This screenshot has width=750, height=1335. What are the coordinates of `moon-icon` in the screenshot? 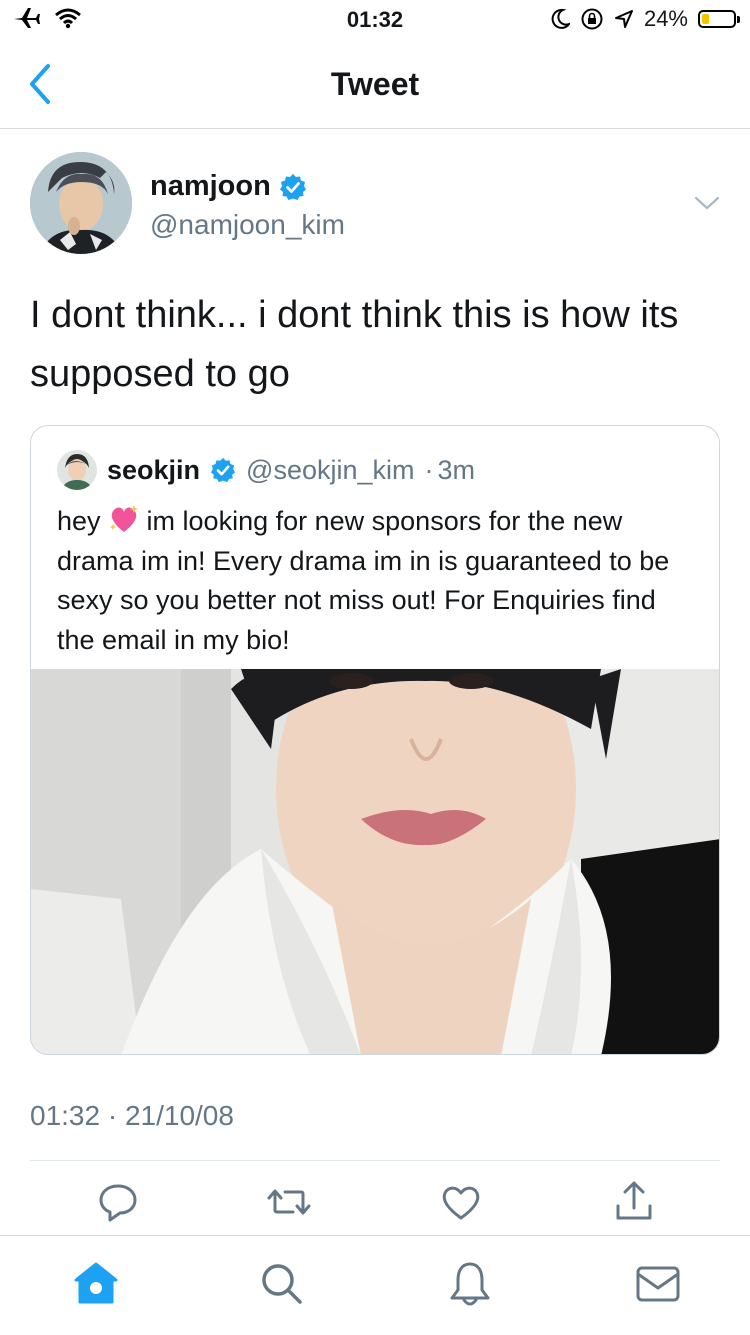 It's located at (560, 18).